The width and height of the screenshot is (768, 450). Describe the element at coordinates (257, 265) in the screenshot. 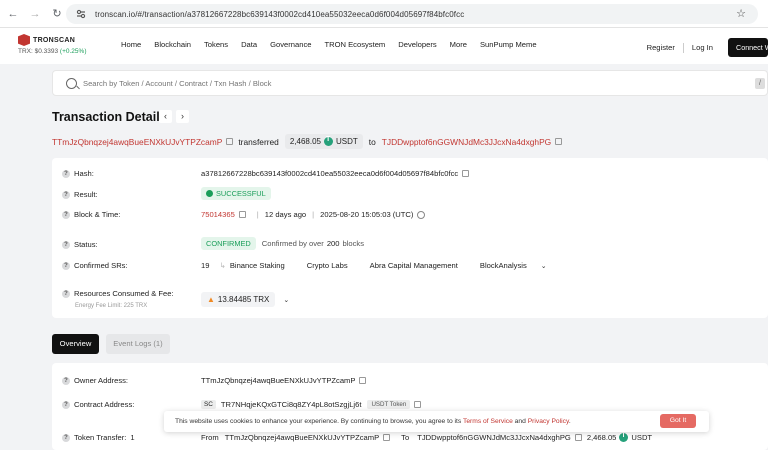

I see `sr-item: Binance Staking` at that location.